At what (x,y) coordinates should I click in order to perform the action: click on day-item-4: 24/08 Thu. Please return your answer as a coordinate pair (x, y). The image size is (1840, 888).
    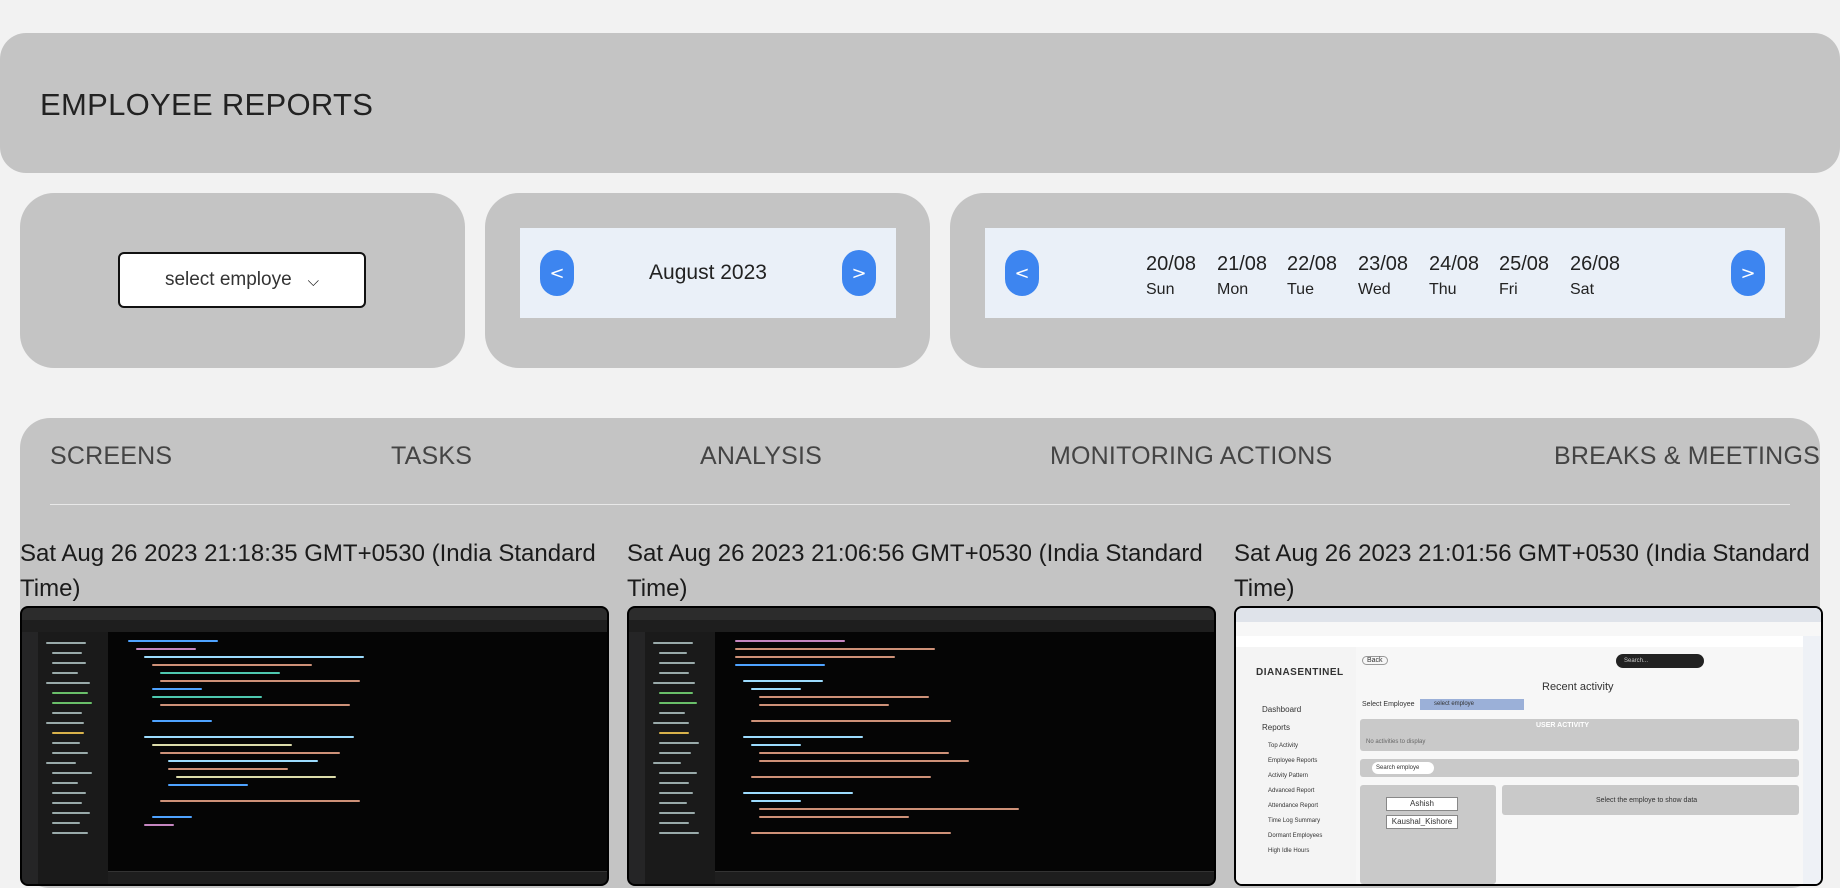
    Looking at the image, I should click on (1454, 276).